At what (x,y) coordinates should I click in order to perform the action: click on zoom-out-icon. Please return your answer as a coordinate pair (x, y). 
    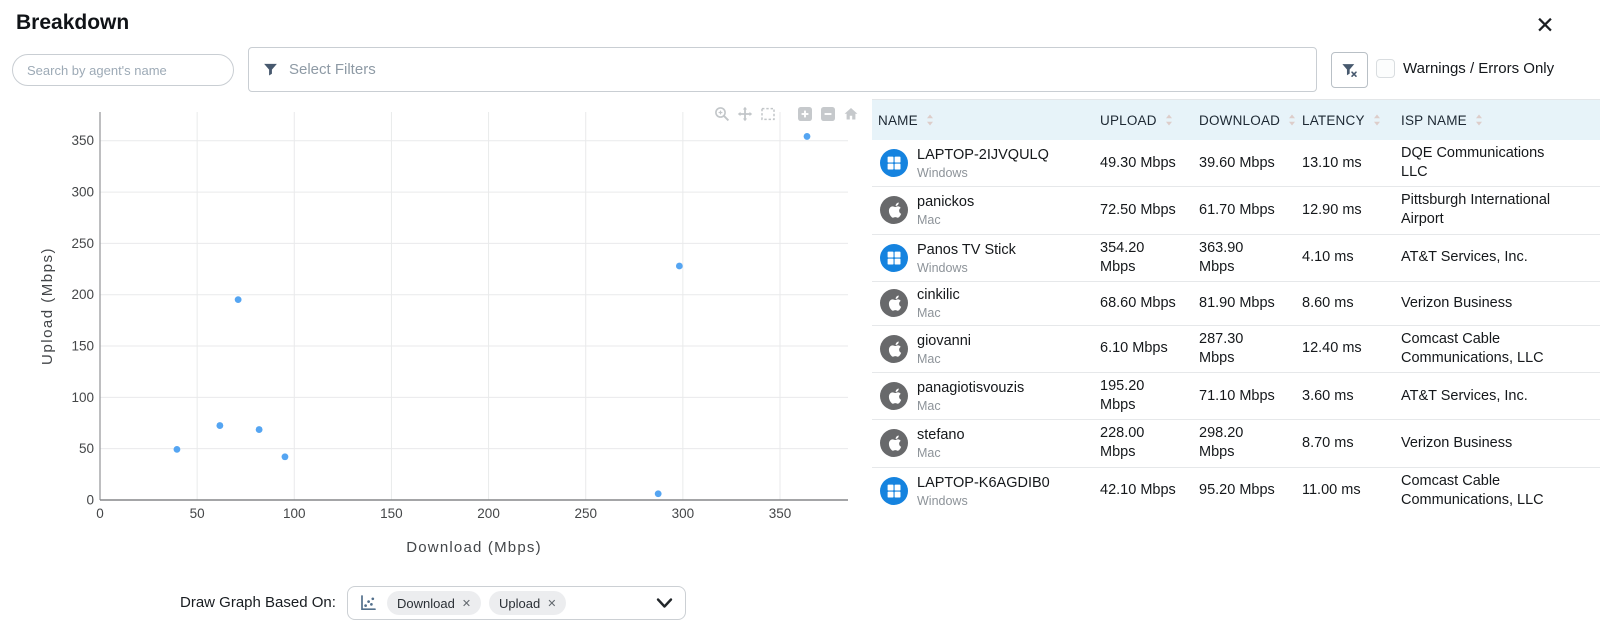
    Looking at the image, I should click on (827, 113).